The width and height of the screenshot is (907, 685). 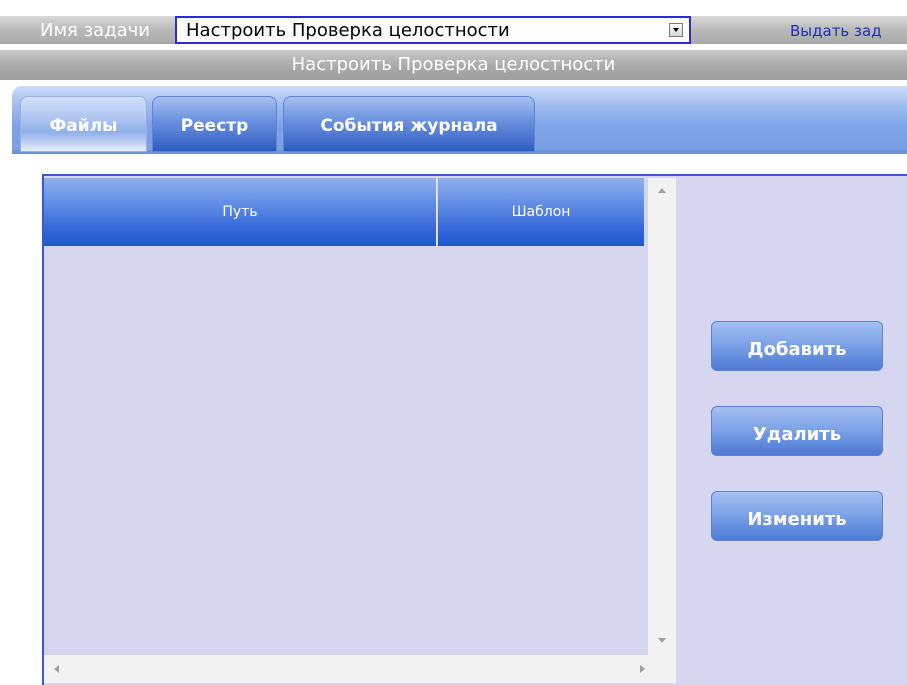 What do you see at coordinates (348, 30) in the screenshot?
I see `task-name-select-value: Настроить Проверка целостности` at bounding box center [348, 30].